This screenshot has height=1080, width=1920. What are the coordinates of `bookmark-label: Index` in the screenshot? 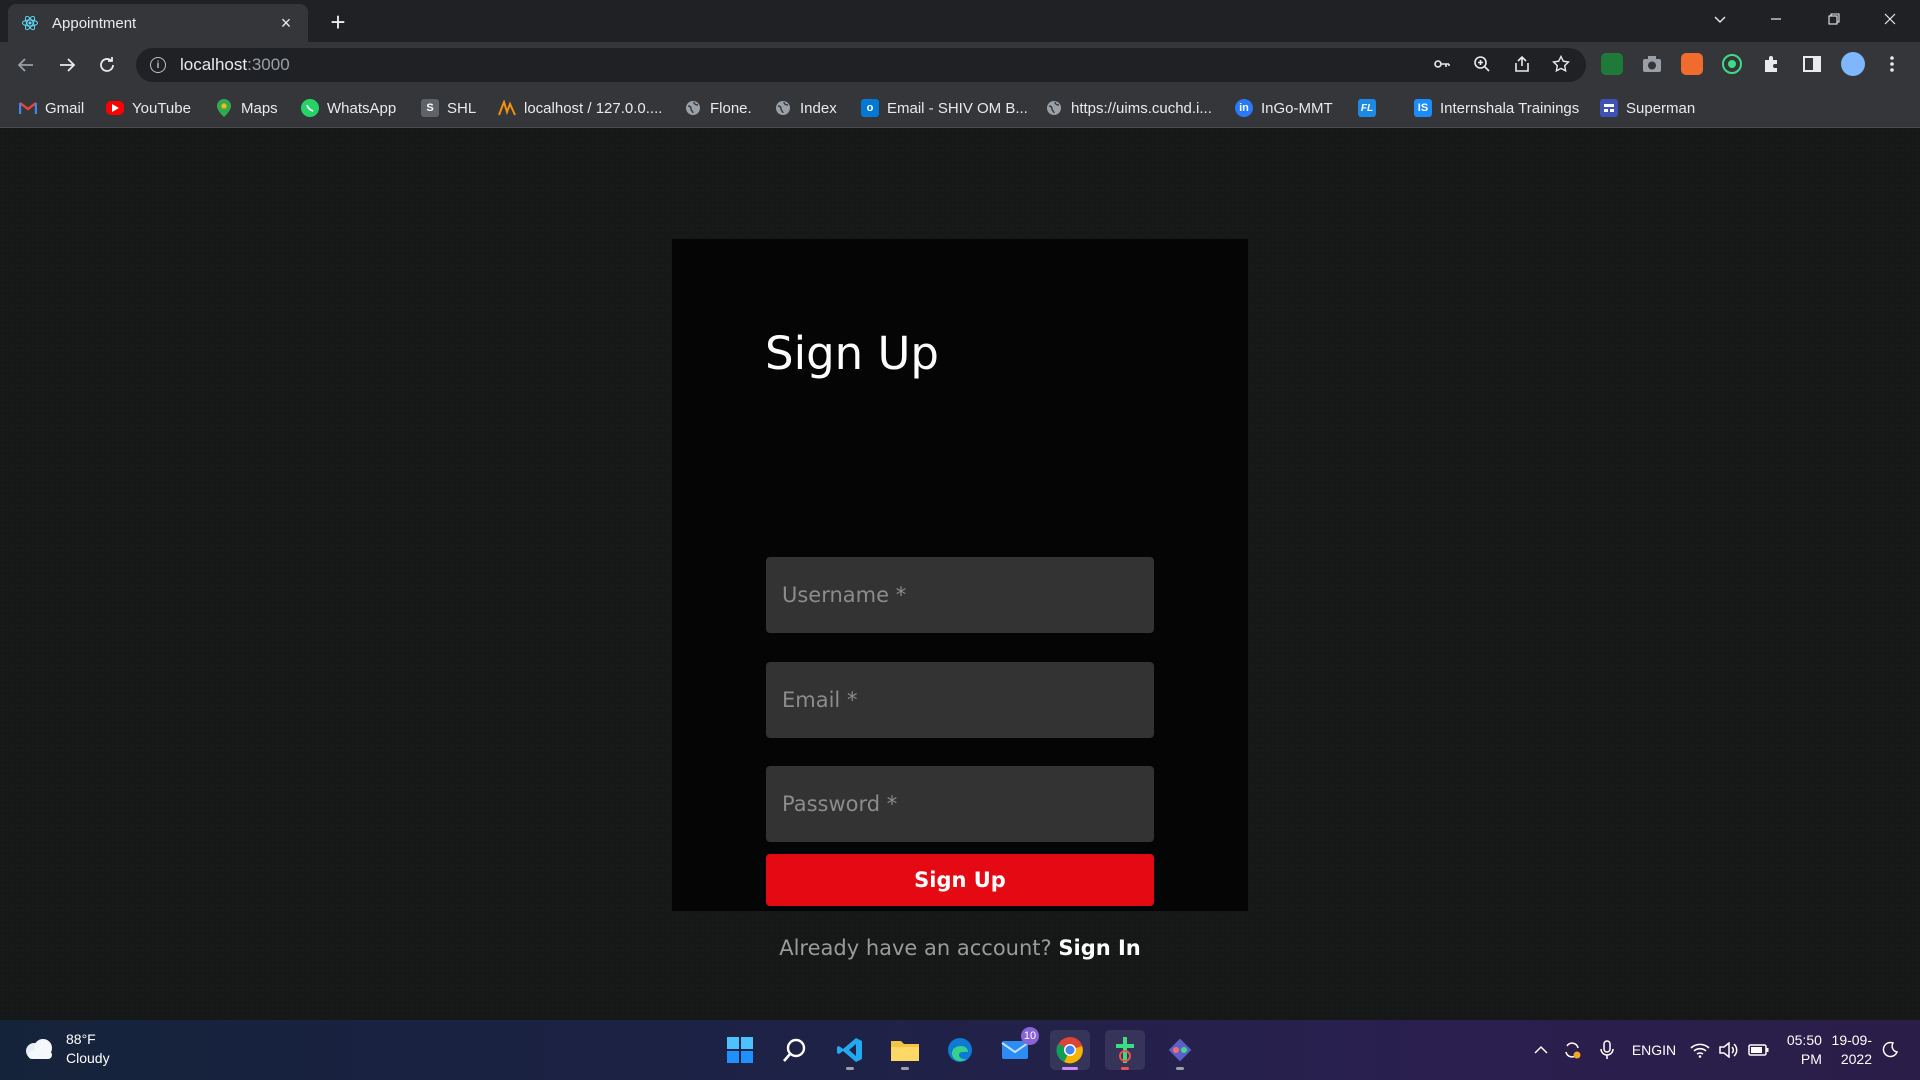 It's located at (818, 108).